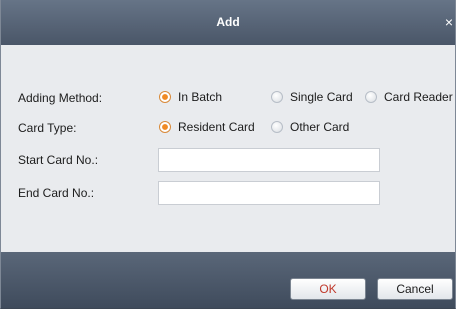 This screenshot has height=309, width=456. Describe the element at coordinates (269, 193) in the screenshot. I see `end-card-input` at that location.